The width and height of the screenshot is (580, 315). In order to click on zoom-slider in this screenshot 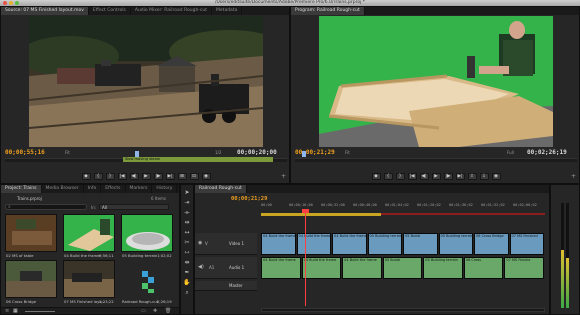, I will do `click(40, 311)`.